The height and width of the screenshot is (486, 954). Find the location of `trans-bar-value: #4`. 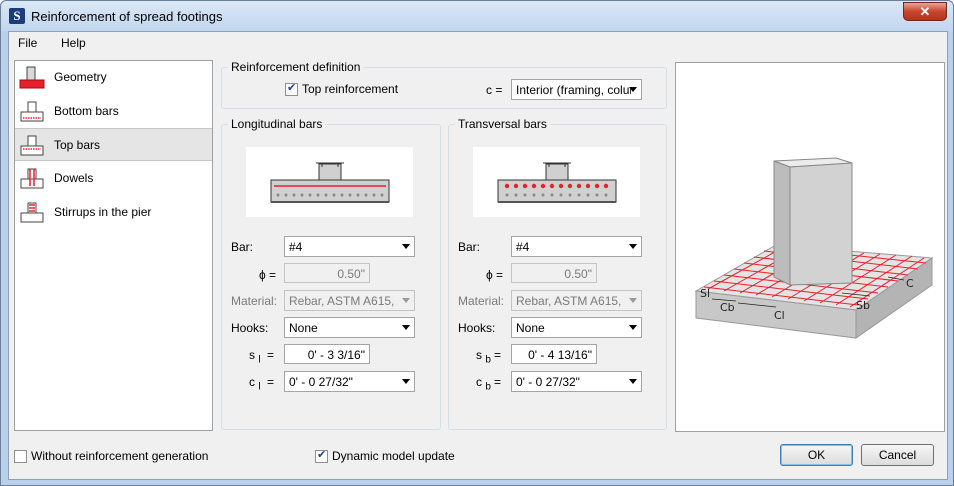

trans-bar-value: #4 is located at coordinates (523, 247).